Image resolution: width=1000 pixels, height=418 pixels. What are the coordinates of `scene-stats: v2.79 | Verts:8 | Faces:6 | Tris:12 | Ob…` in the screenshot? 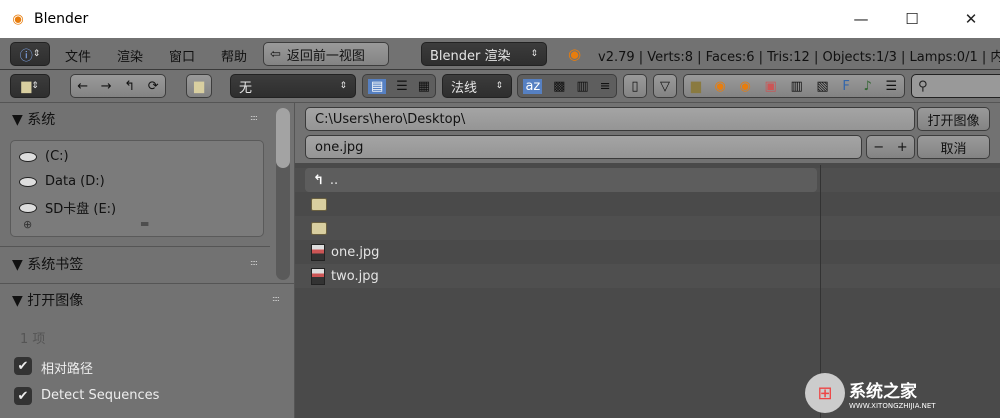 It's located at (799, 57).